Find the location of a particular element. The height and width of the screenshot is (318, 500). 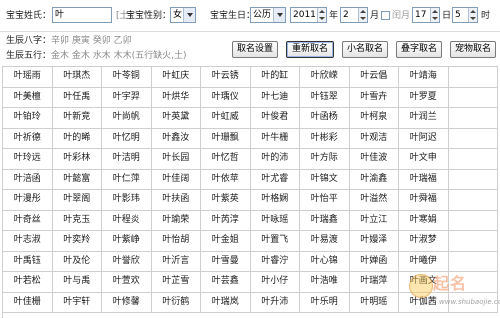

nickname-button: 小名取名 is located at coordinates (365, 49).